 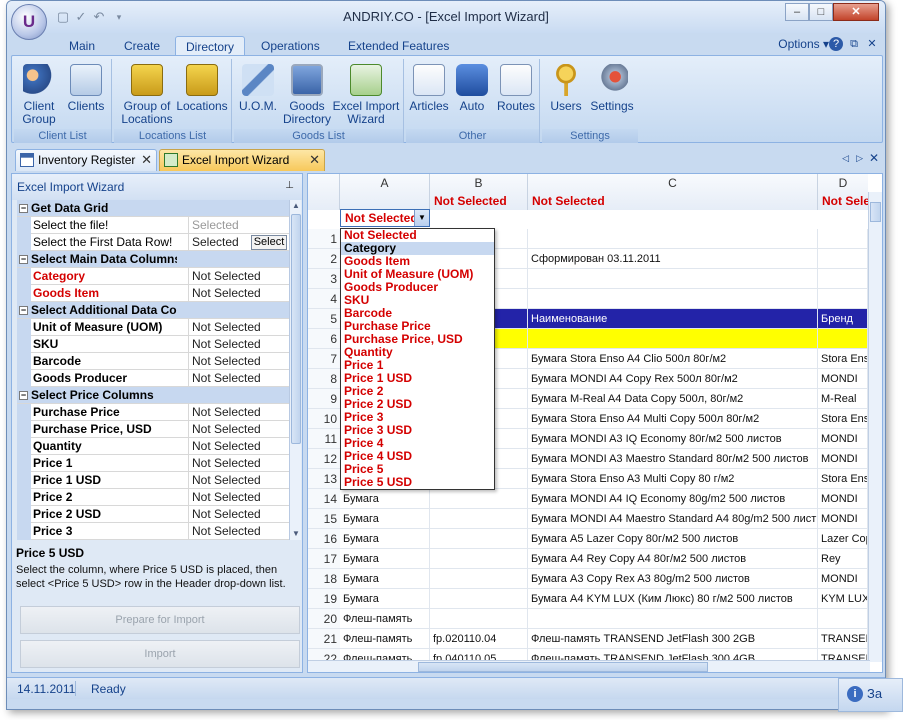 I want to click on minimize-button: –, so click(x=797, y=12).